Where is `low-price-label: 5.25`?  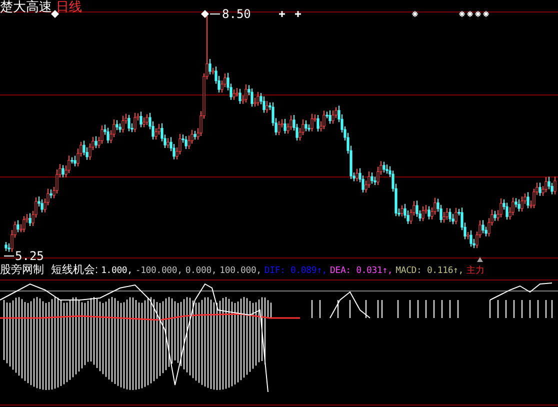 low-price-label: 5.25 is located at coordinates (29, 256).